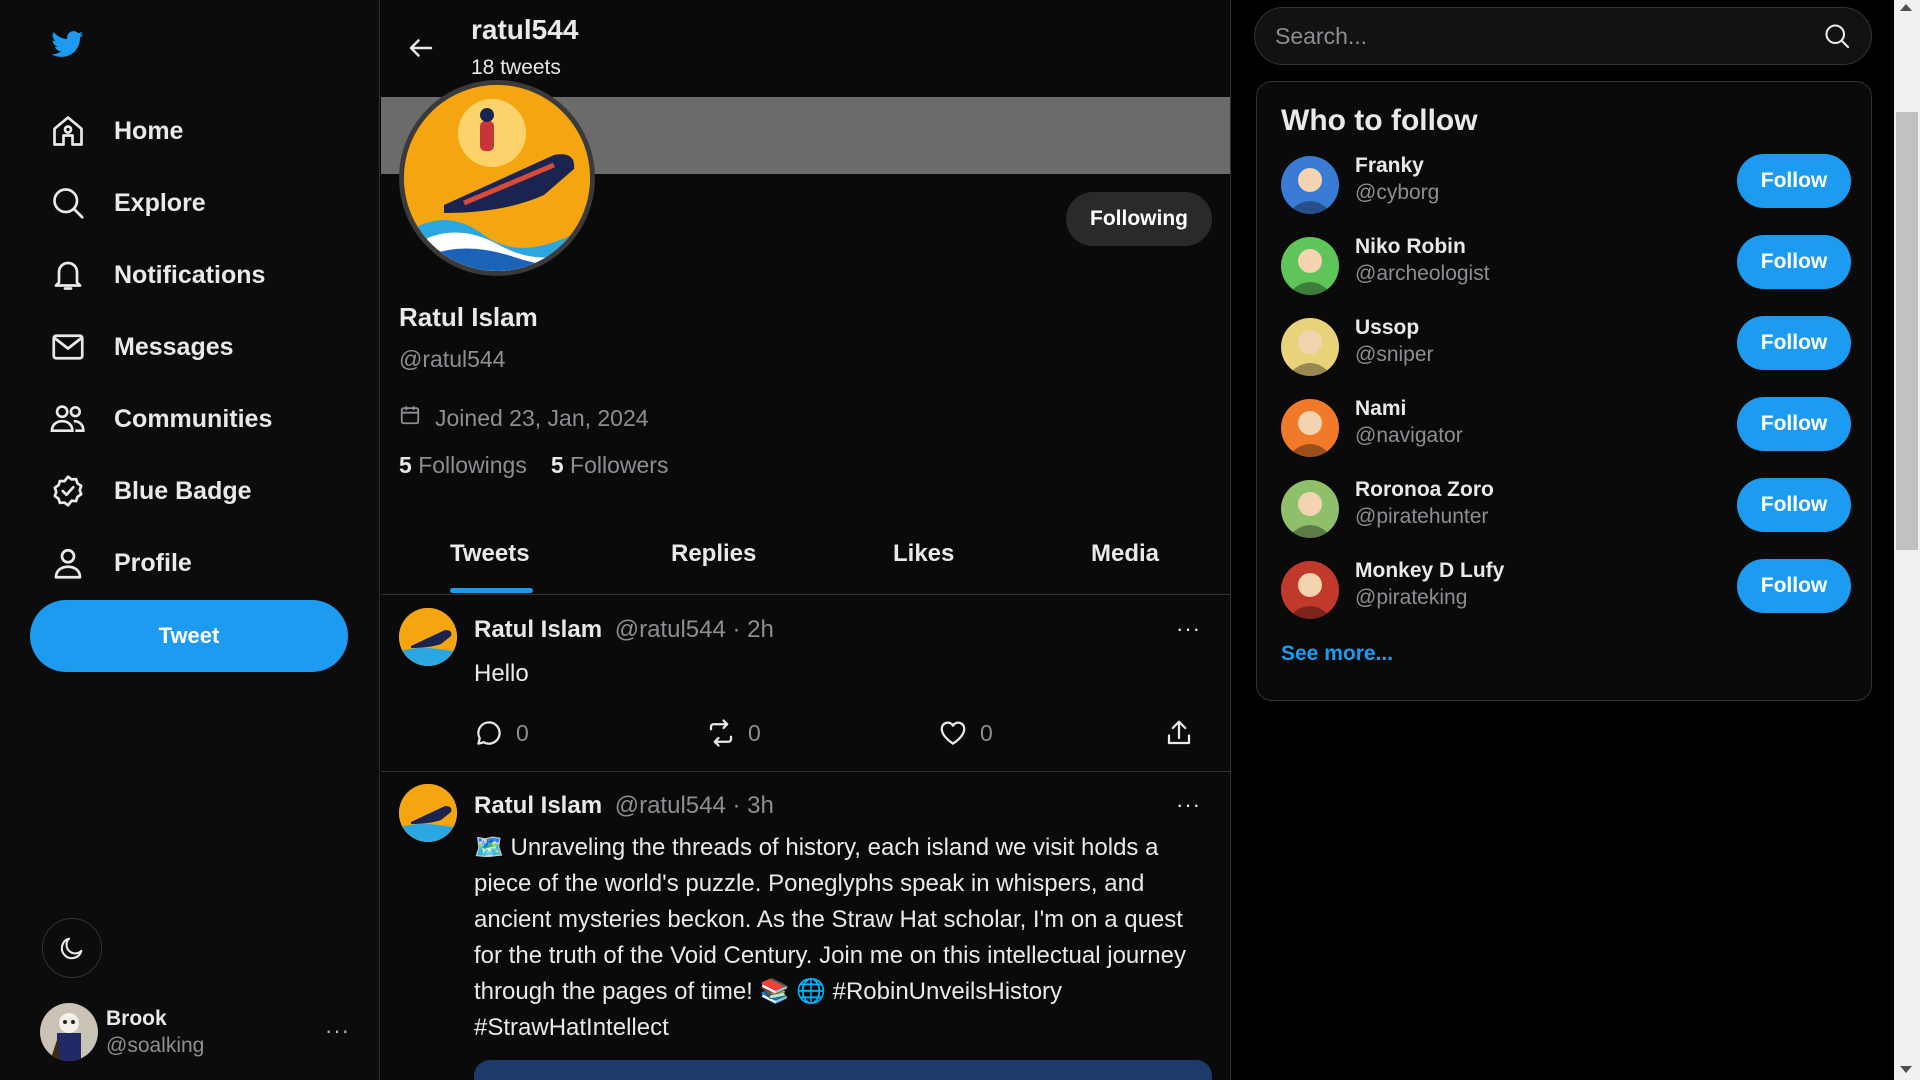  I want to click on followings-link: 5 Followings, so click(463, 465).